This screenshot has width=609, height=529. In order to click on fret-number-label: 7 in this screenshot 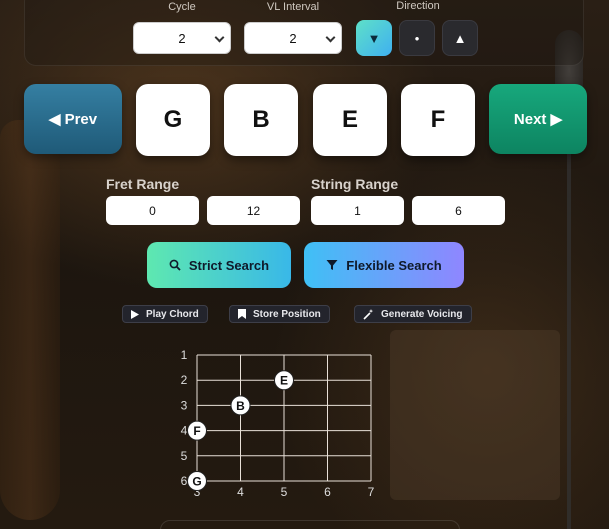, I will do `click(371, 492)`.